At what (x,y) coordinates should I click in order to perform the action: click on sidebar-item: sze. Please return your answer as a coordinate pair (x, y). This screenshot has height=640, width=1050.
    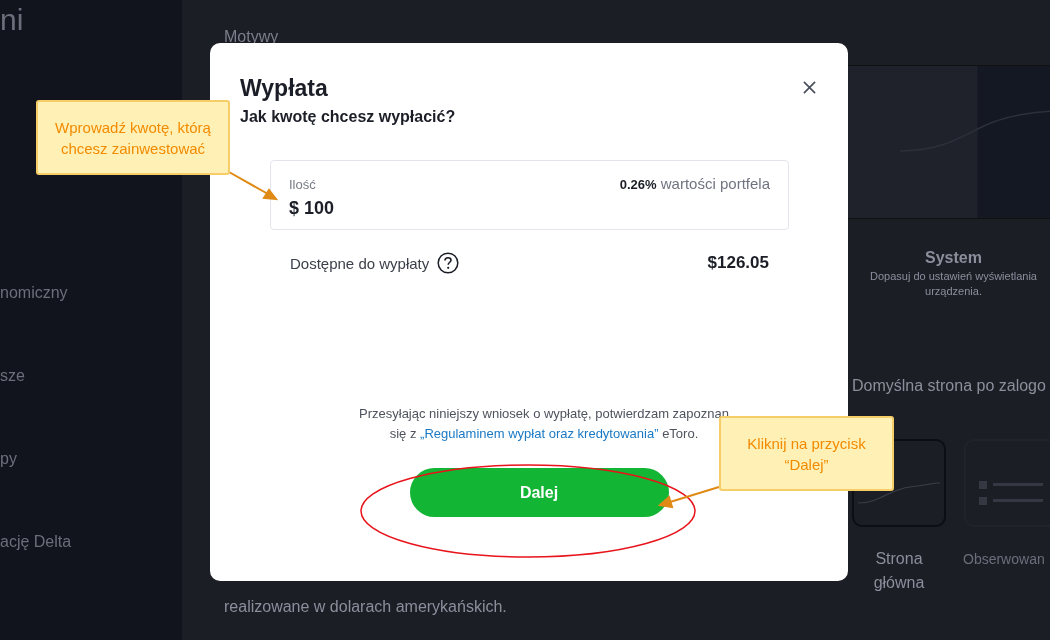
    Looking at the image, I should click on (12, 376).